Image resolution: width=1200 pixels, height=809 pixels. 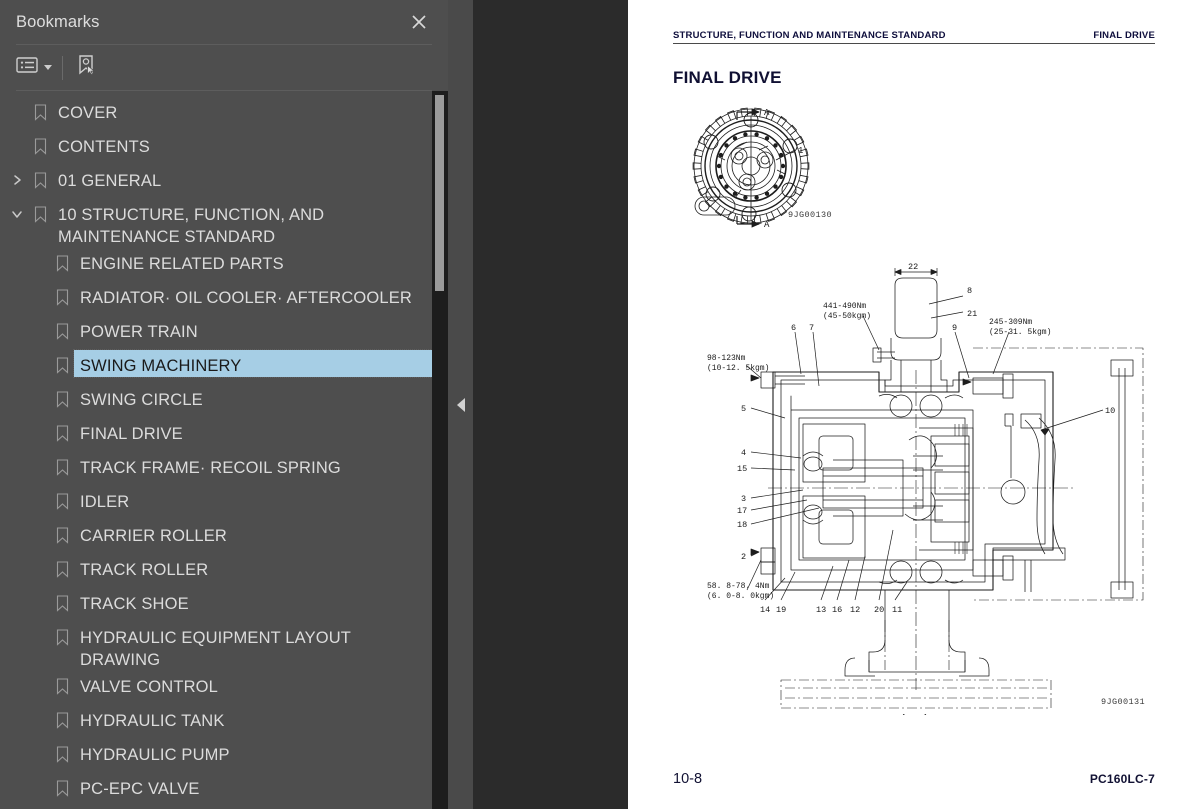 What do you see at coordinates (915, 714) in the screenshot?
I see `section-label-aa: A – A` at bounding box center [915, 714].